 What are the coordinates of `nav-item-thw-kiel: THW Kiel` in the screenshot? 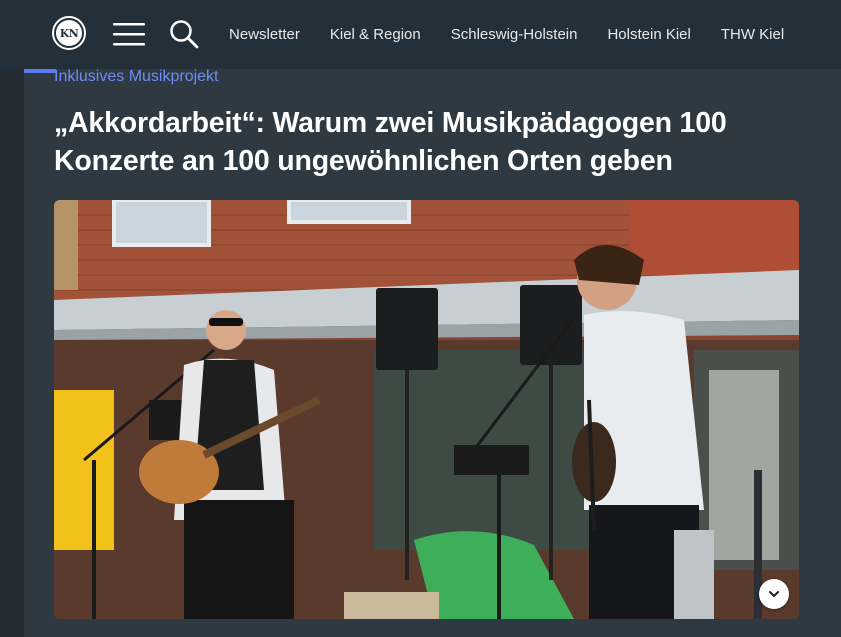 It's located at (752, 34).